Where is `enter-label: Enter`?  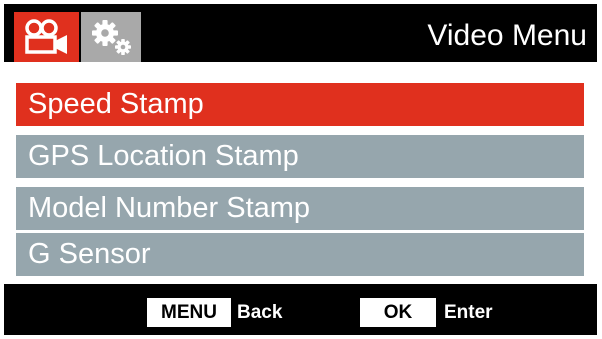 enter-label: Enter is located at coordinates (468, 312).